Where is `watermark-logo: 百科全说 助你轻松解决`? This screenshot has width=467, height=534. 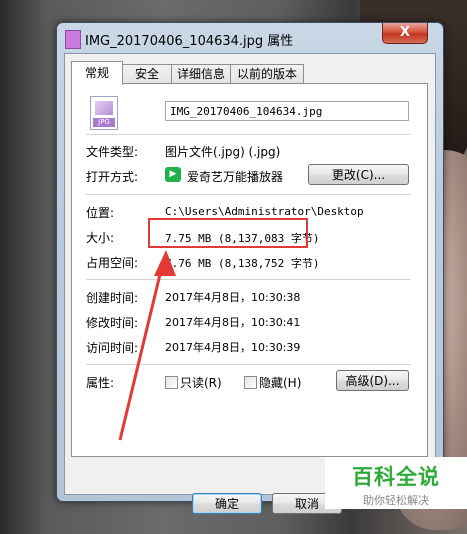
watermark-logo: 百科全说 助你轻松解决 is located at coordinates (396, 483).